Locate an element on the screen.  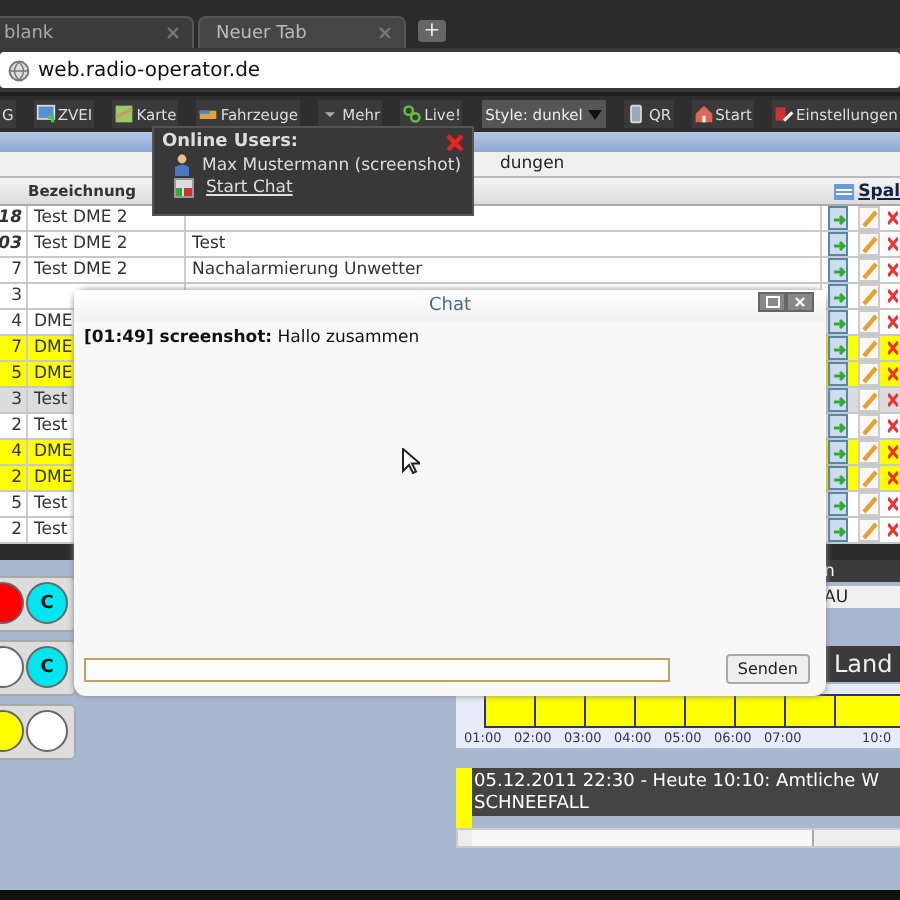
square-icon is located at coordinates (772, 302).